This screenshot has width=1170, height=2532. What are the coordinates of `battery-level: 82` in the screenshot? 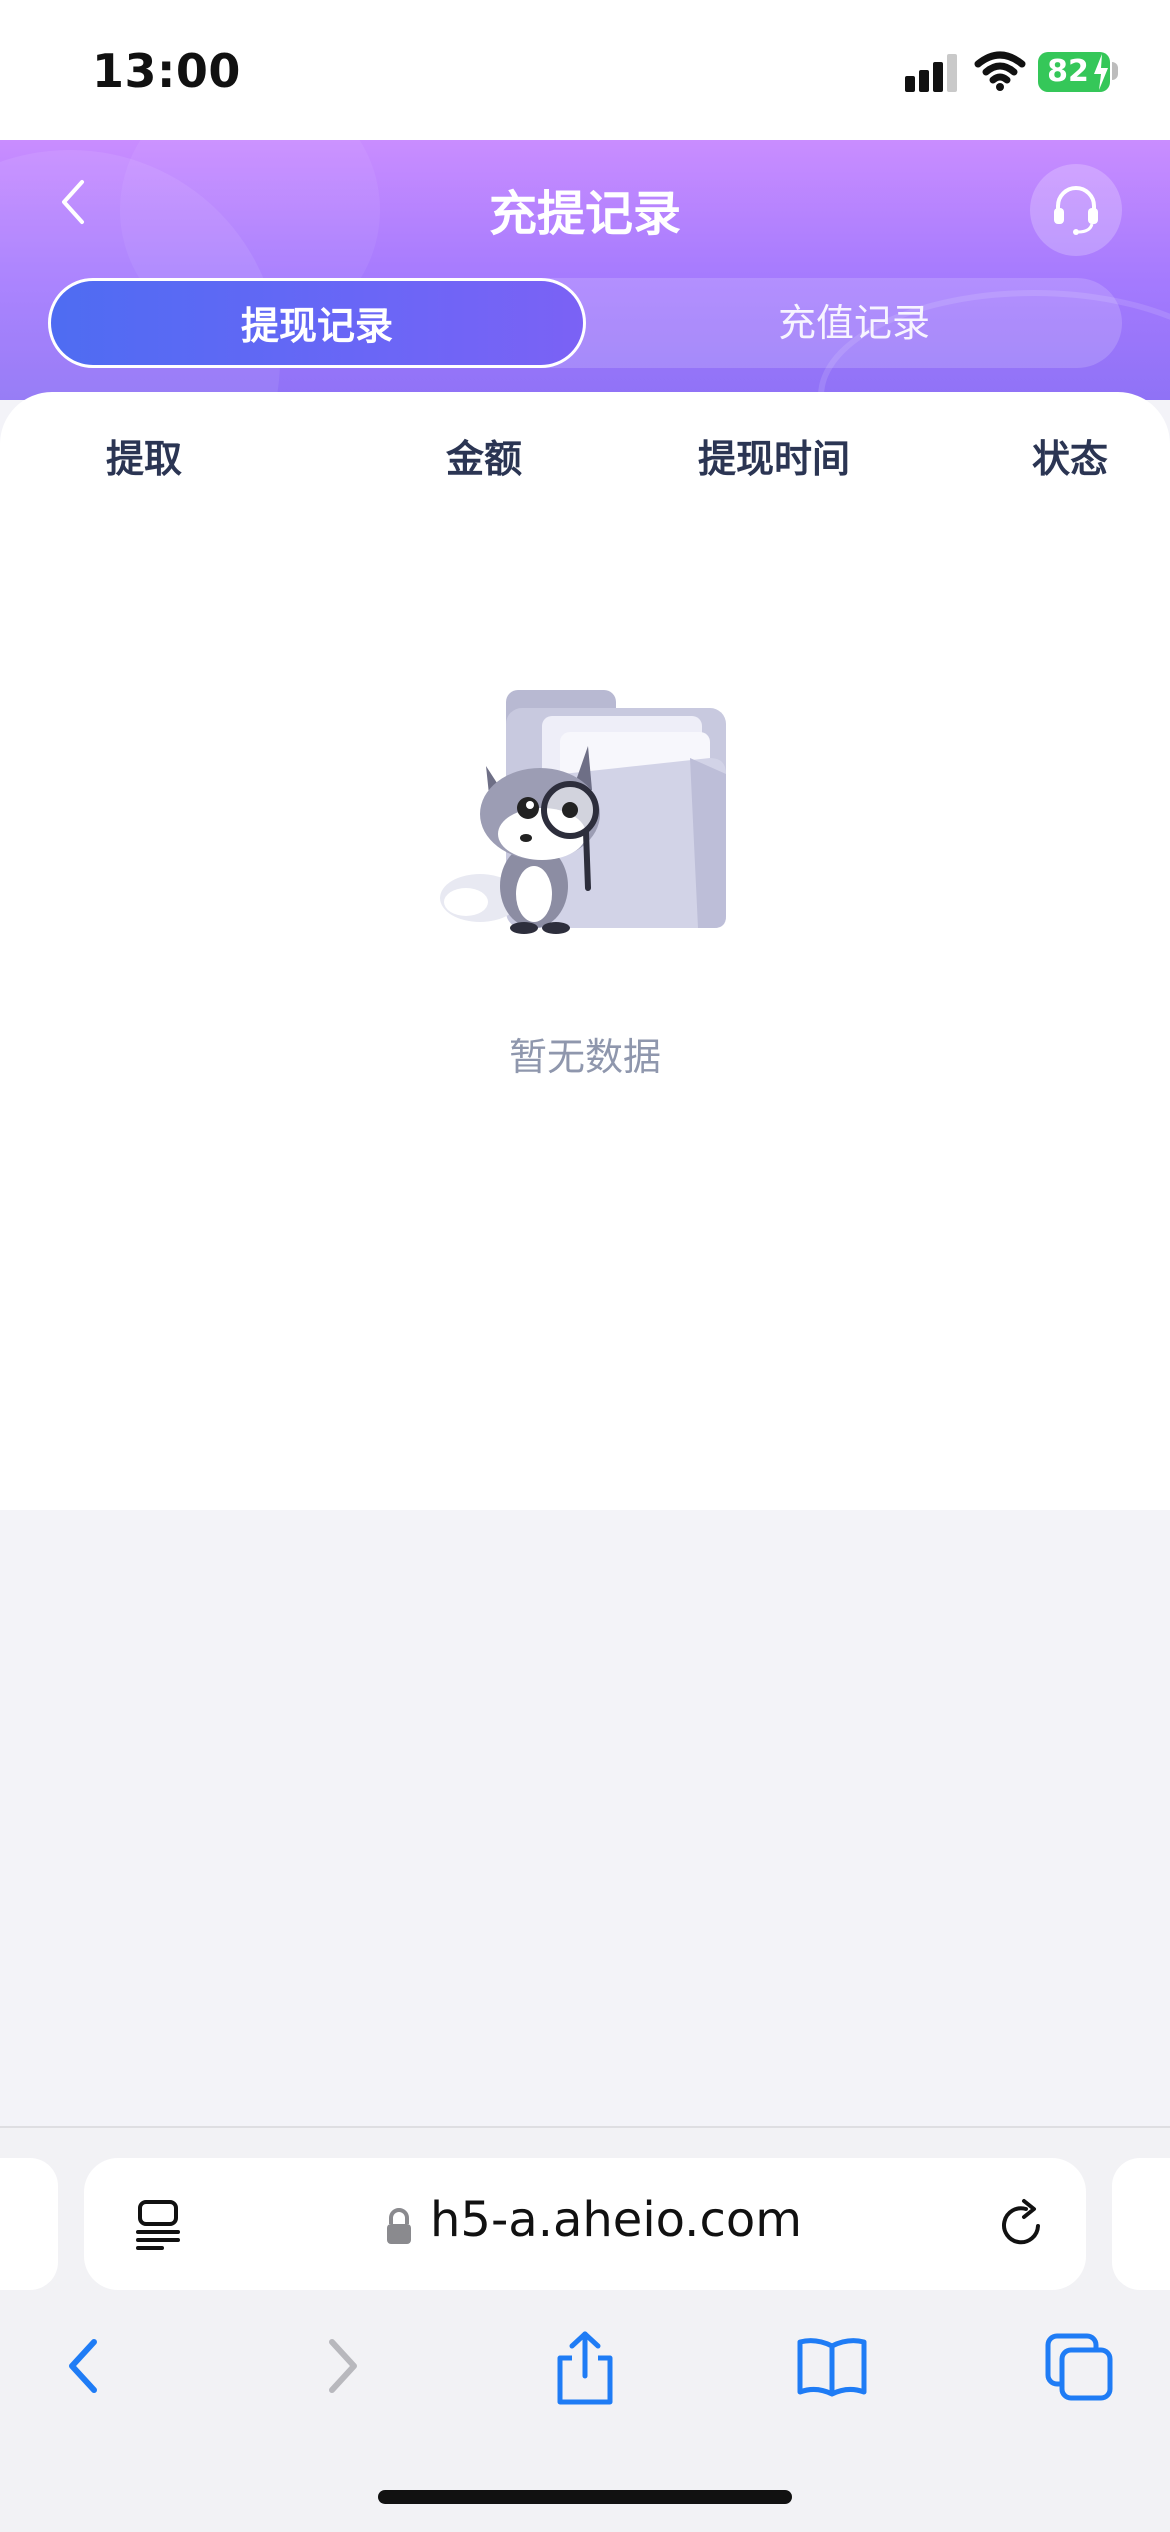 It's located at (1068, 71).